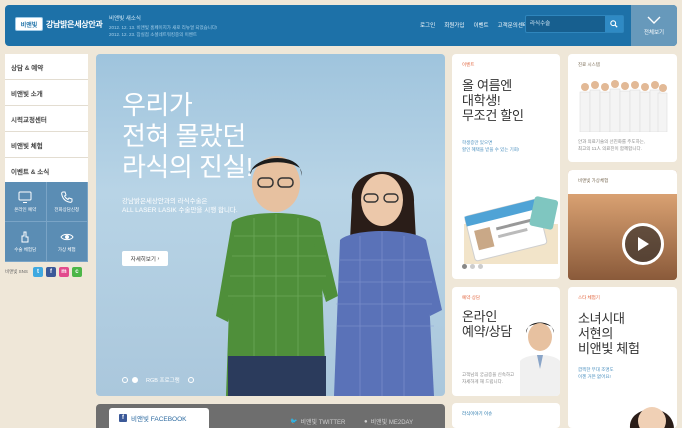  I want to click on consult-title-line: 예약/상담, so click(487, 331).